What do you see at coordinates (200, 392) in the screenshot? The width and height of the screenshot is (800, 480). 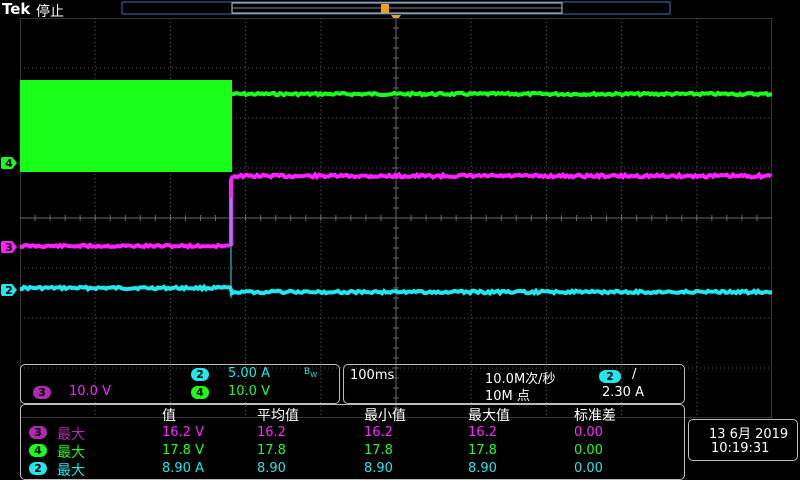 I see `ch4-badge: 4` at bounding box center [200, 392].